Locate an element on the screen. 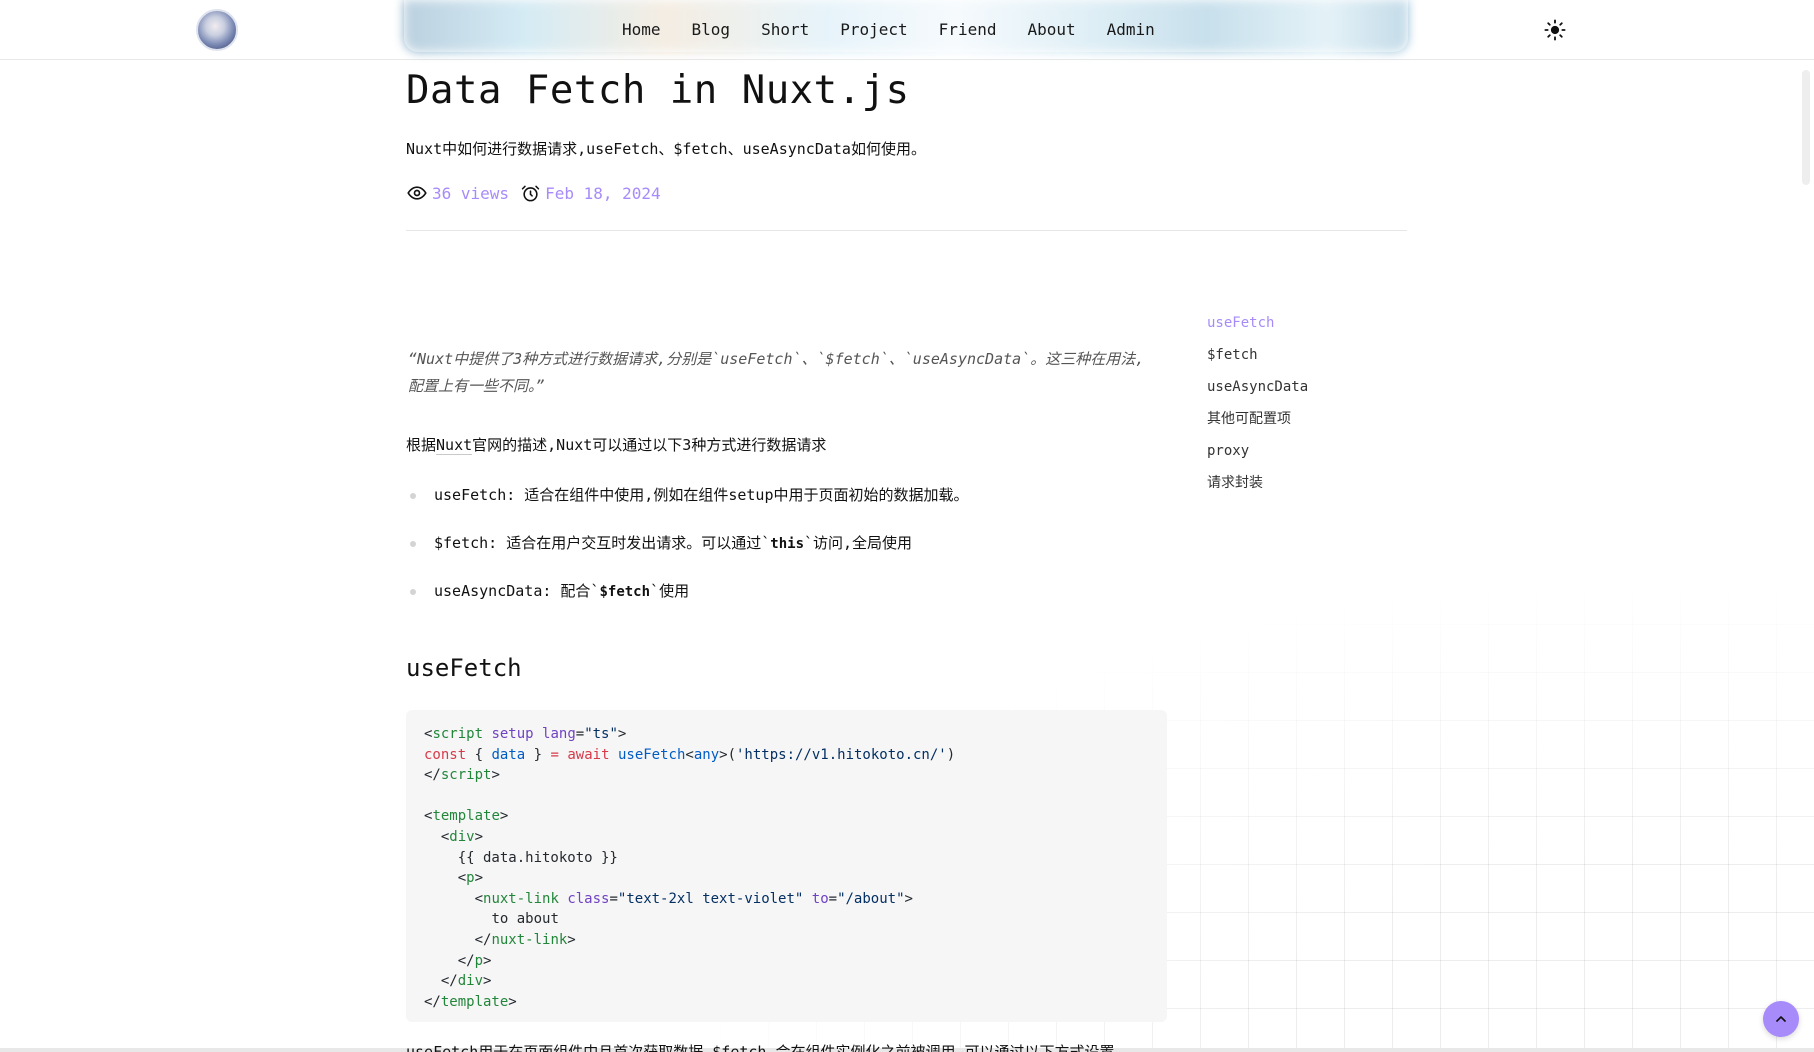  divider is located at coordinates (906, 230).